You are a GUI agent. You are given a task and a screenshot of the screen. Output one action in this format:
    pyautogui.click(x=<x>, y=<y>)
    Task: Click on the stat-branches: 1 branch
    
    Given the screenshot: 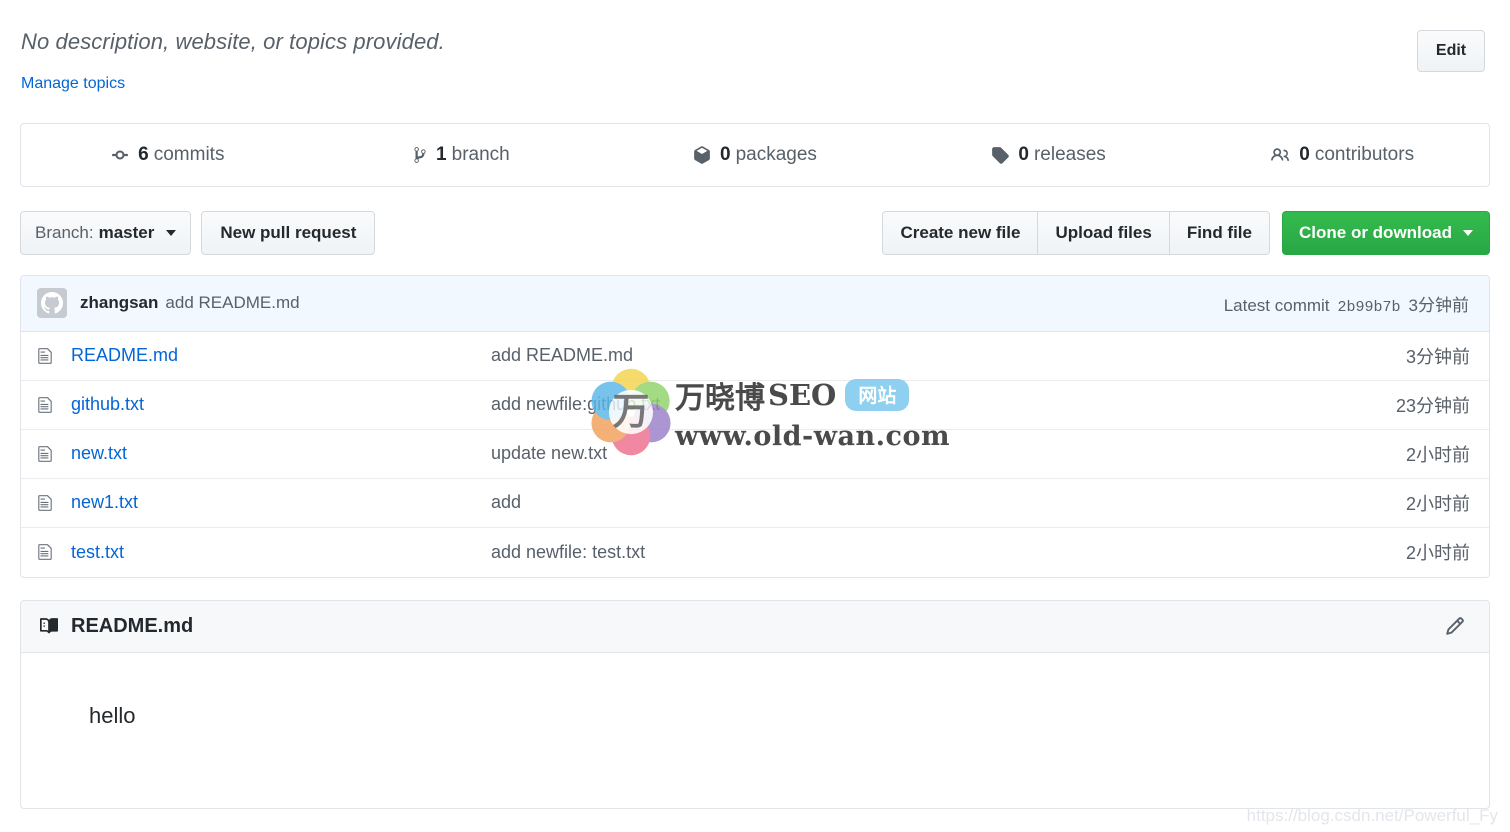 What is the action you would take?
    pyautogui.click(x=462, y=155)
    